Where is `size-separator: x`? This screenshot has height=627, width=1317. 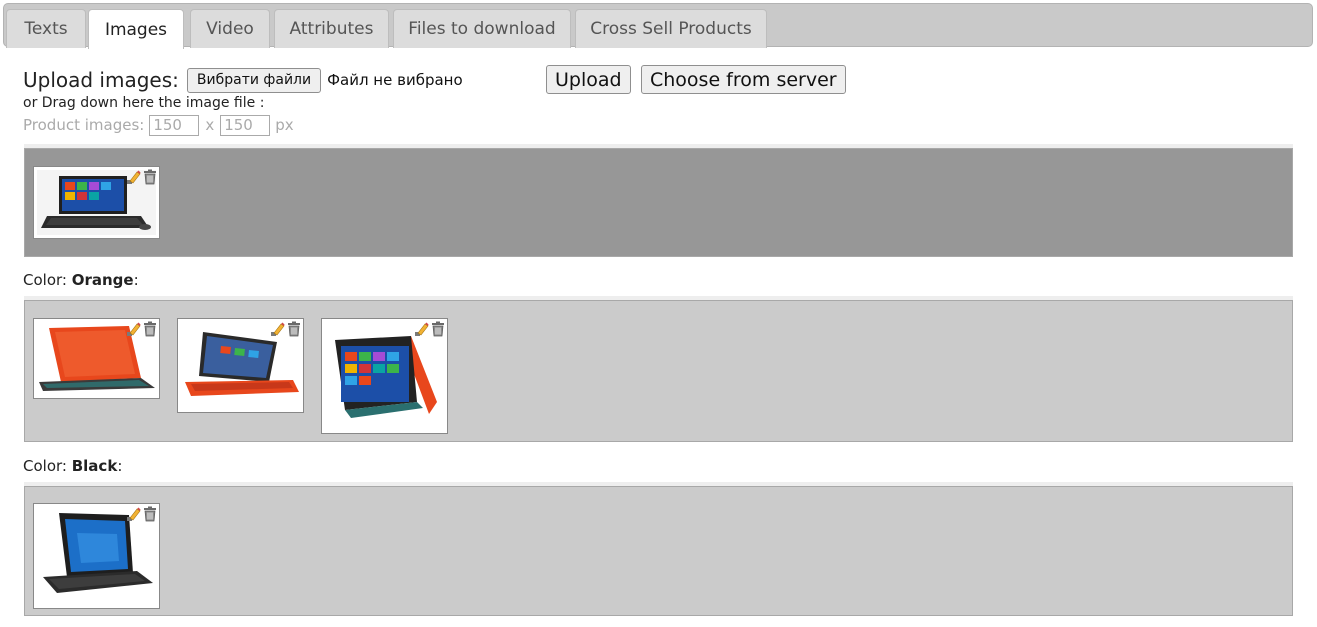 size-separator: x is located at coordinates (210, 125).